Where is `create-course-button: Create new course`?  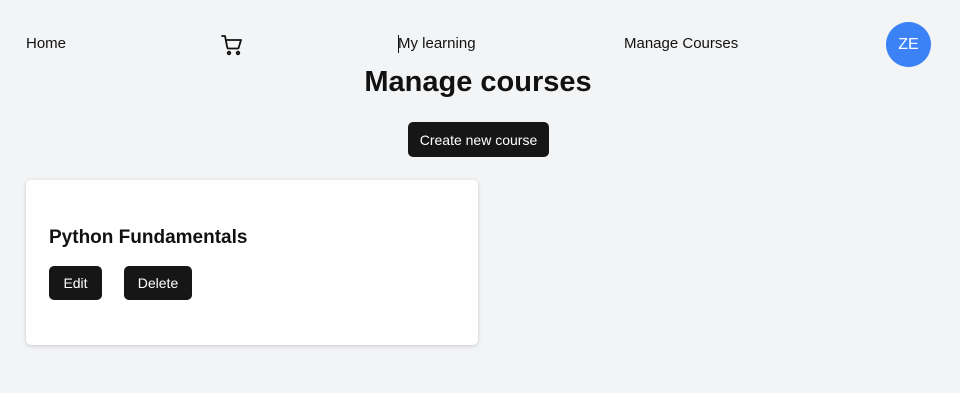 create-course-button: Create new course is located at coordinates (478, 139).